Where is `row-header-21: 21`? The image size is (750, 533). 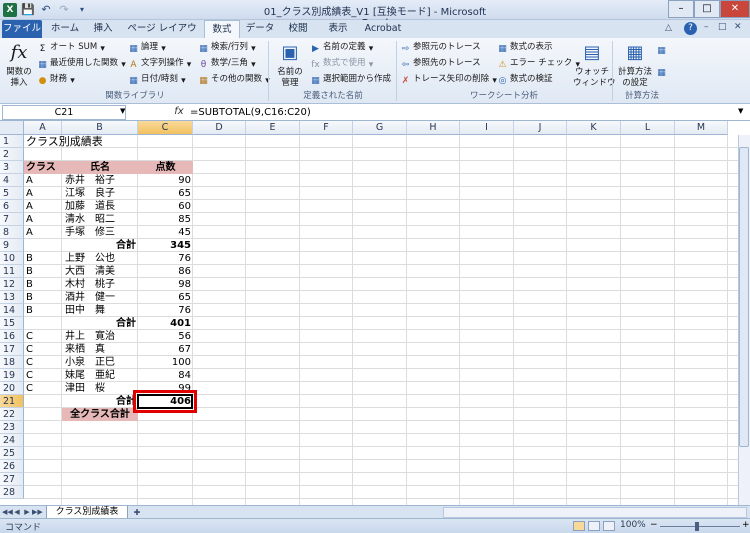
row-header-21: 21 is located at coordinates (12, 401).